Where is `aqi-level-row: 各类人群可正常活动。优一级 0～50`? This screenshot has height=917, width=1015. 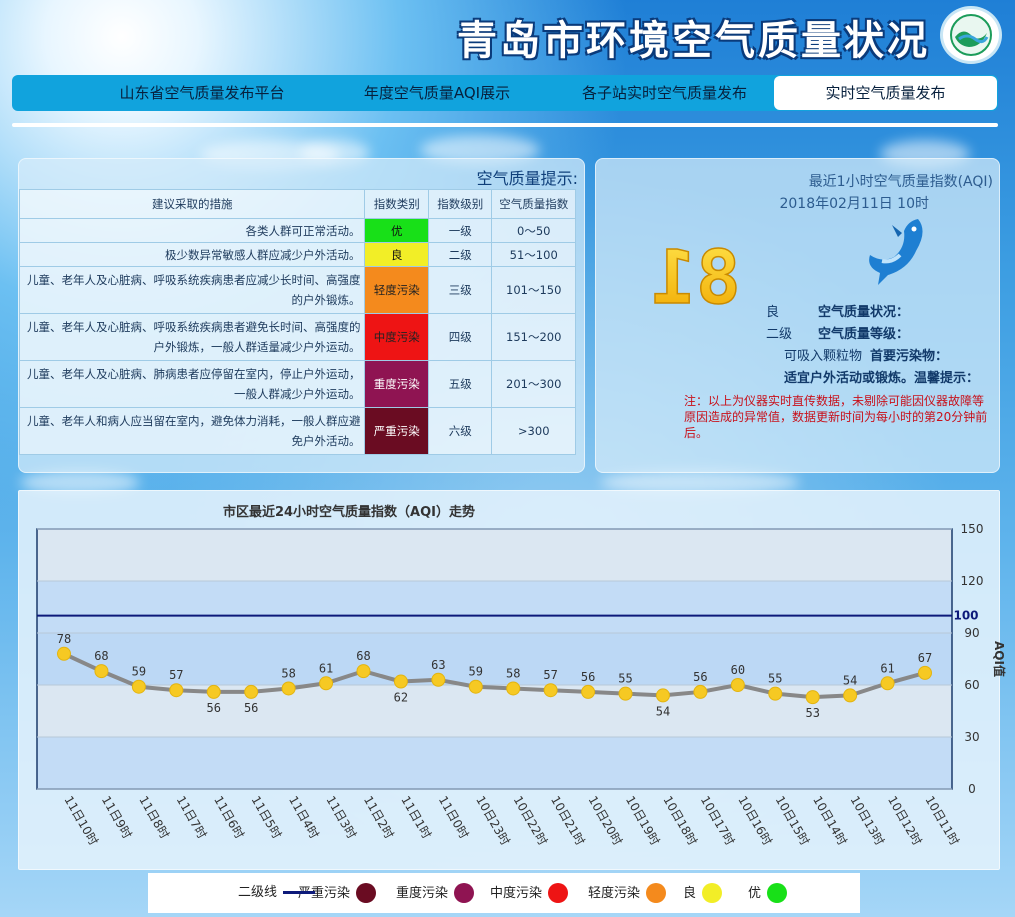 aqi-level-row: 各类人群可正常活动。优一级 0～50 is located at coordinates (297, 230).